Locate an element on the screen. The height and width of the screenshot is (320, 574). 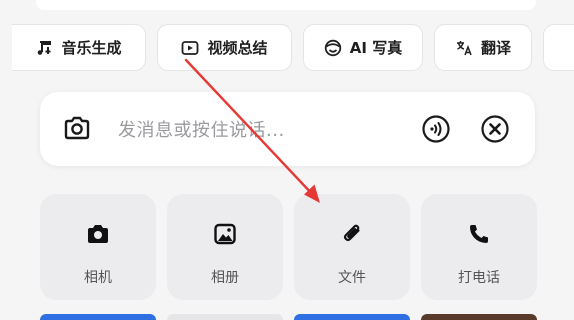
previous-panel-edge is located at coordinates (286, 5).